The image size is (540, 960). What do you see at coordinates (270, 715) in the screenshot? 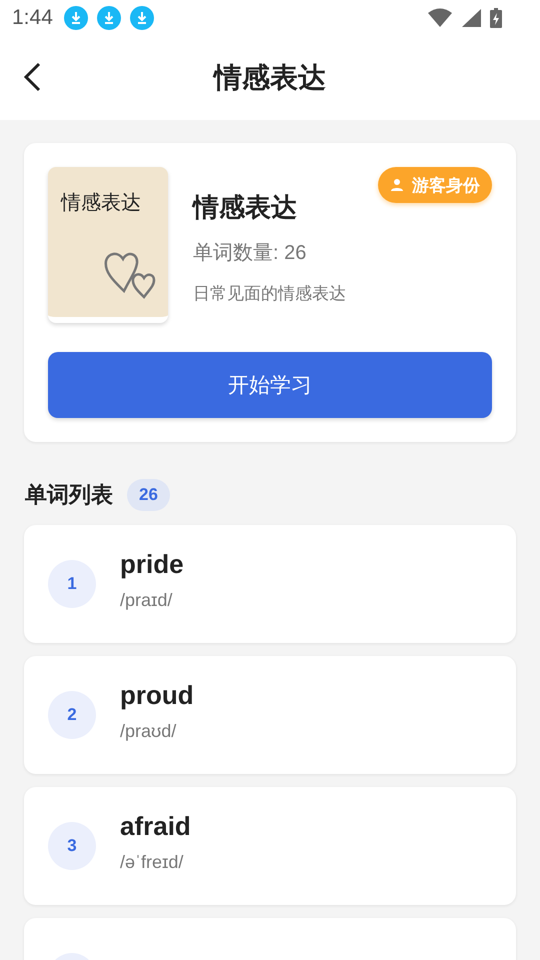
I see `word-card: 2 proud /praʊd/` at bounding box center [270, 715].